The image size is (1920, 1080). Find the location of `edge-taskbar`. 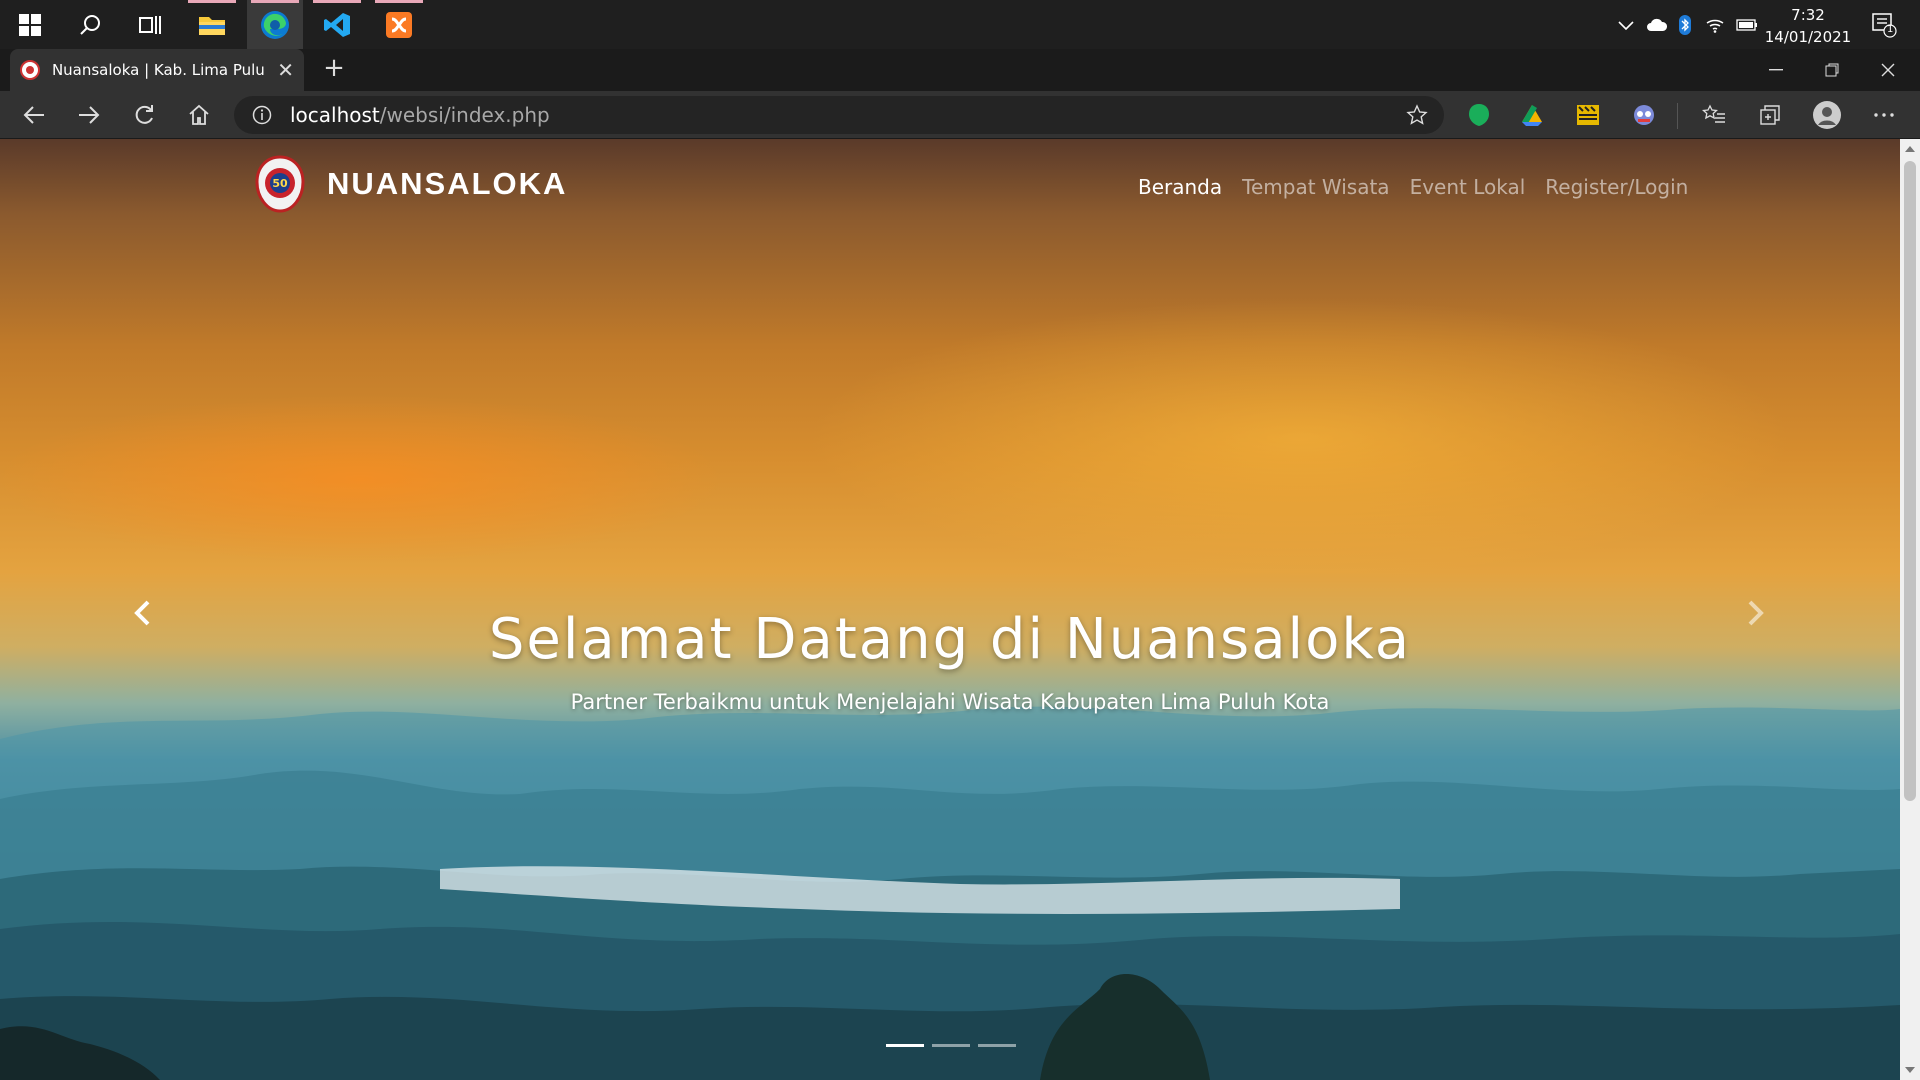

edge-taskbar is located at coordinates (275, 24).